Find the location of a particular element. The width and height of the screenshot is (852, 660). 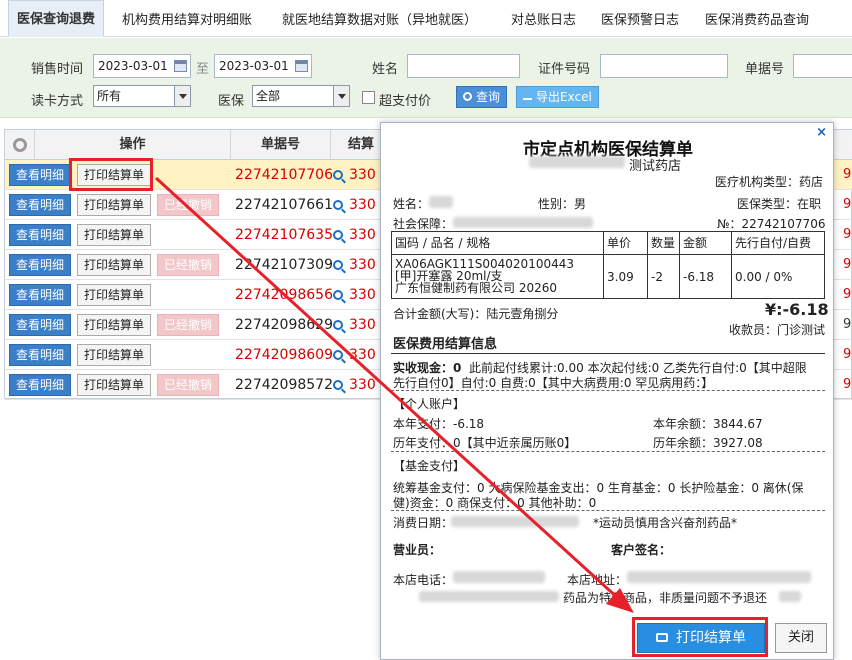

insurance-select: 全部 is located at coordinates (301, 96).